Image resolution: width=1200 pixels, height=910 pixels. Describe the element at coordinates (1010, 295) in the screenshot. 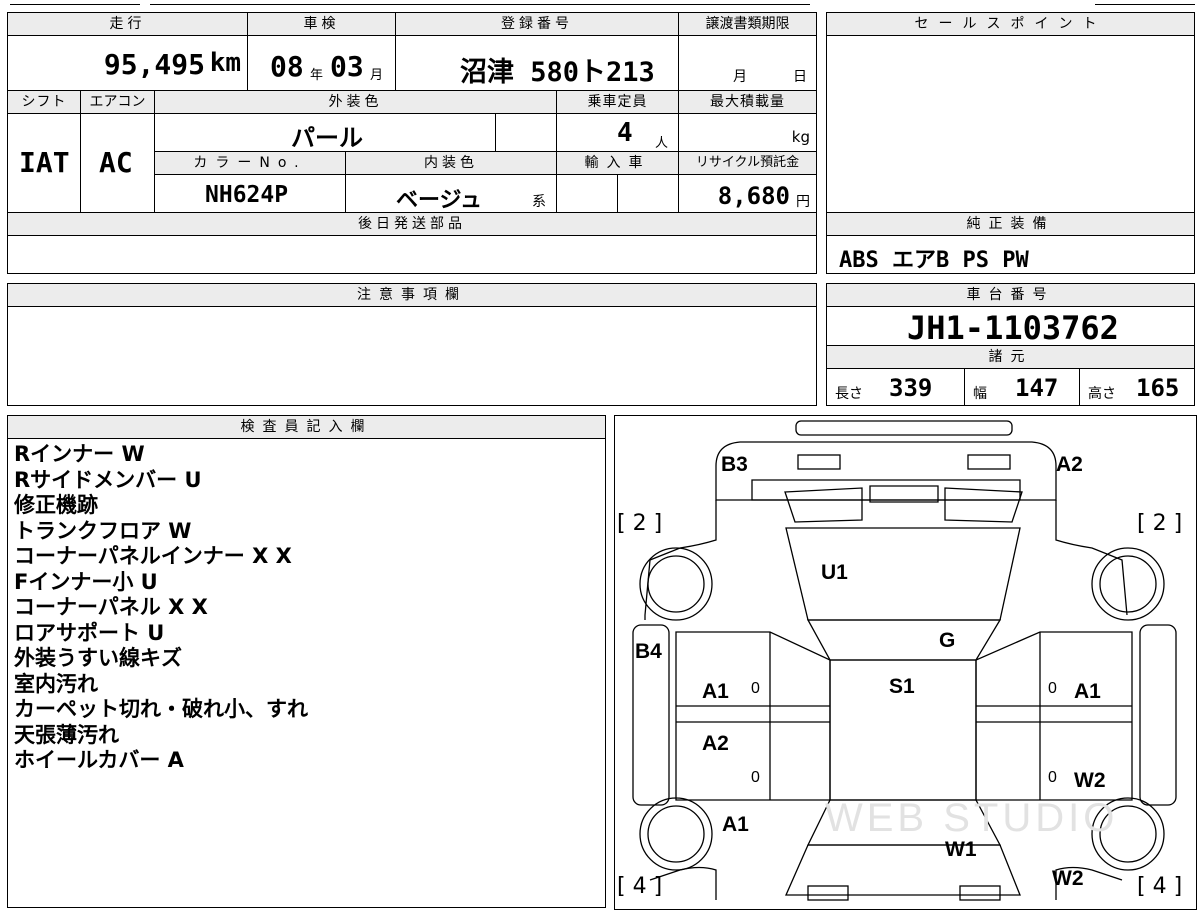

I see `chassis-header: 車台番号` at that location.